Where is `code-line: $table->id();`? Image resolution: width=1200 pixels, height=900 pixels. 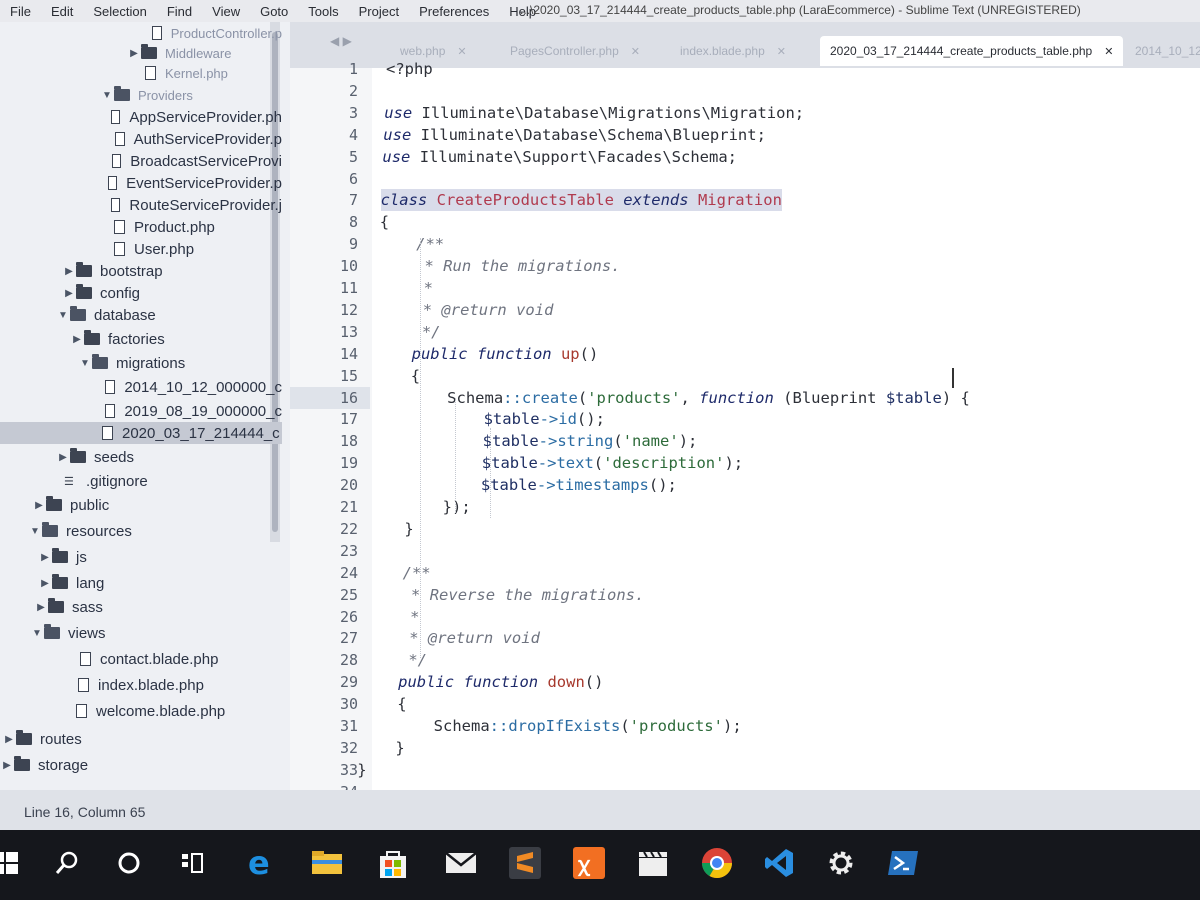 code-line: $table->id(); is located at coordinates (488, 419).